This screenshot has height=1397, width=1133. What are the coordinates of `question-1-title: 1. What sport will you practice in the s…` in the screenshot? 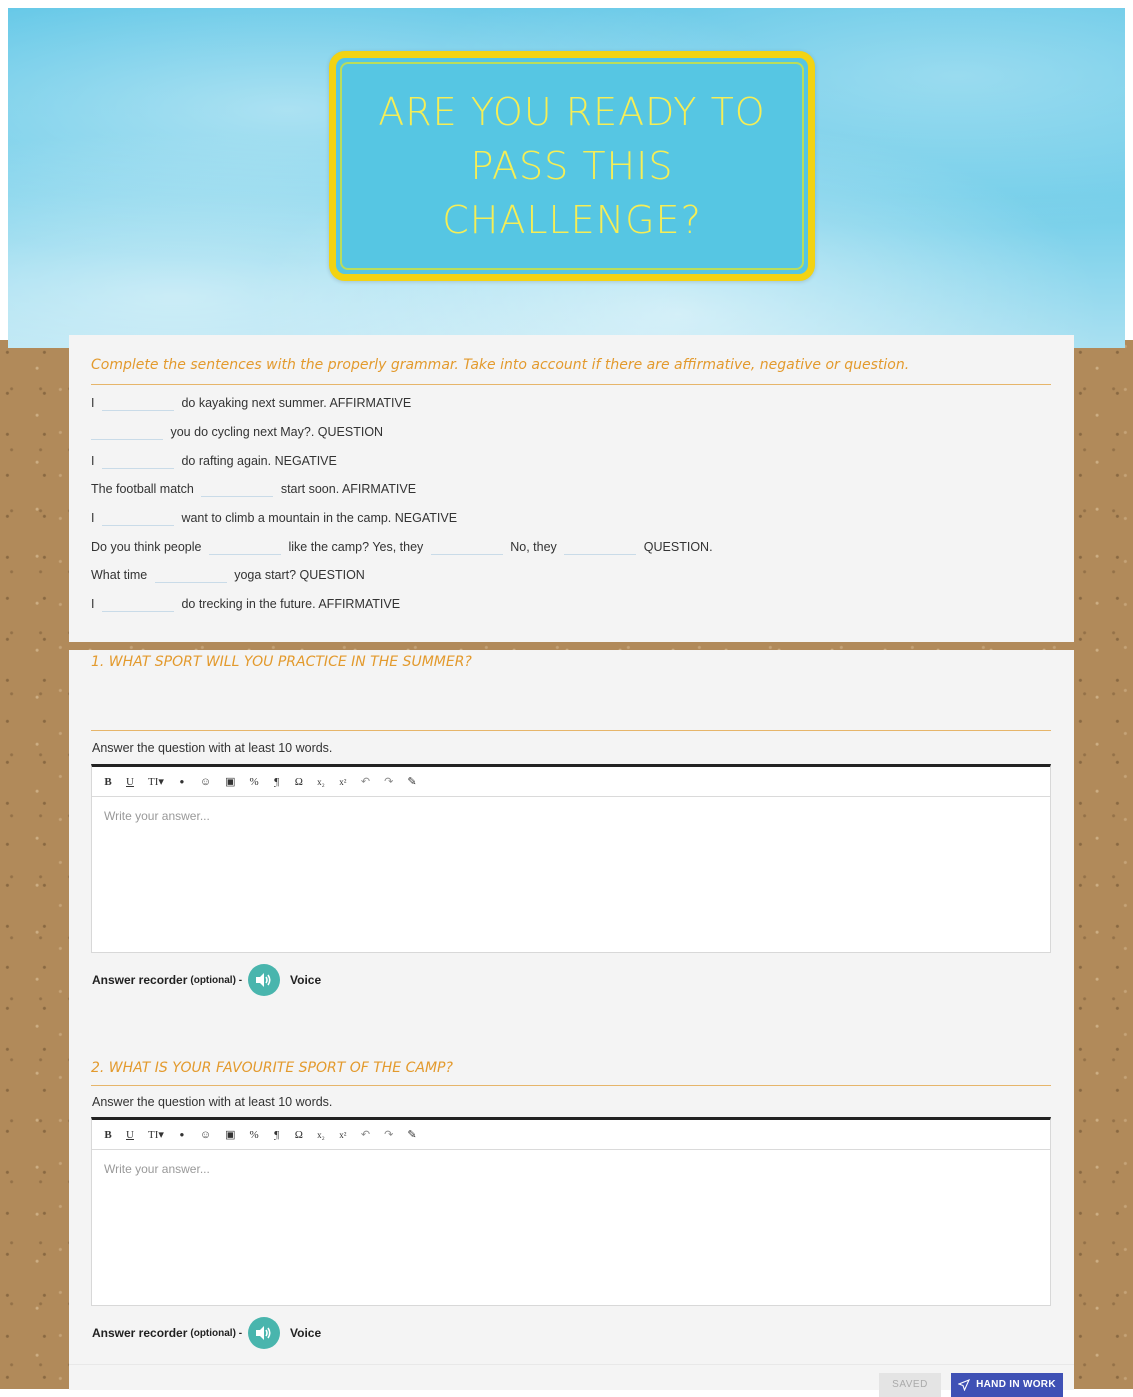 It's located at (281, 662).